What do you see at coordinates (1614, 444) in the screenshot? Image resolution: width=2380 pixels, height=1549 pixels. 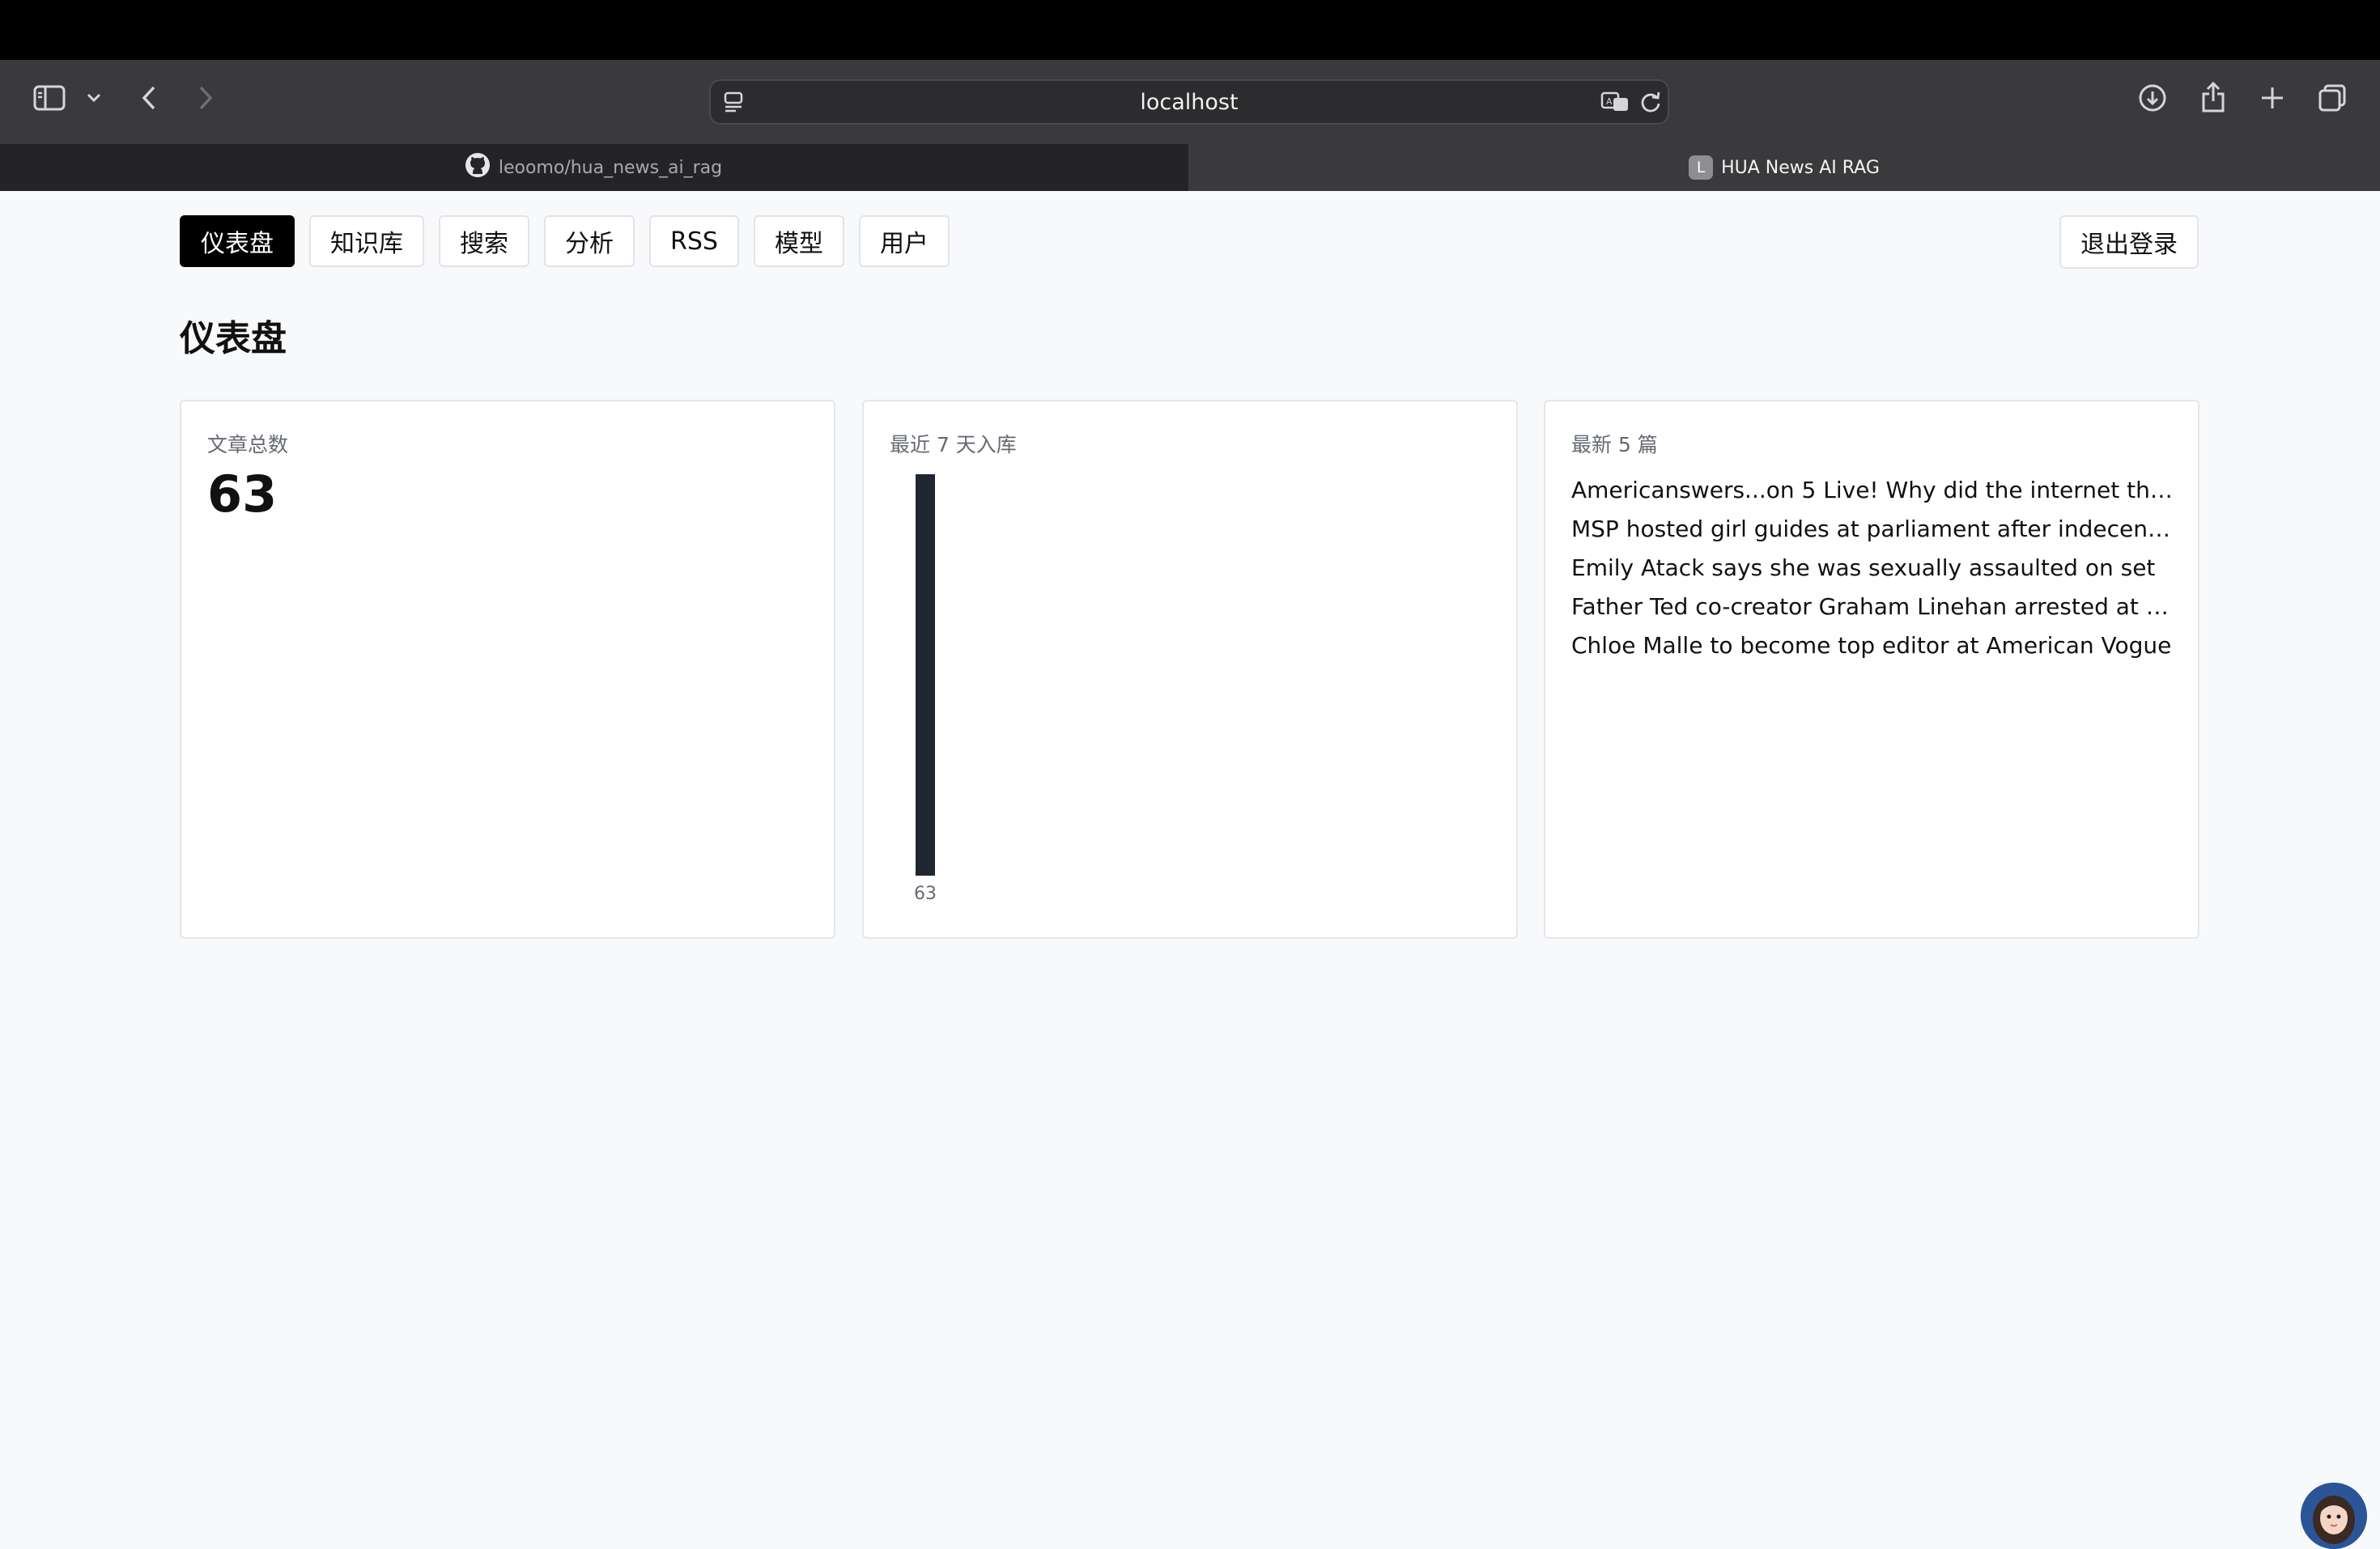 I see `card-label: 最新 5 篇` at bounding box center [1614, 444].